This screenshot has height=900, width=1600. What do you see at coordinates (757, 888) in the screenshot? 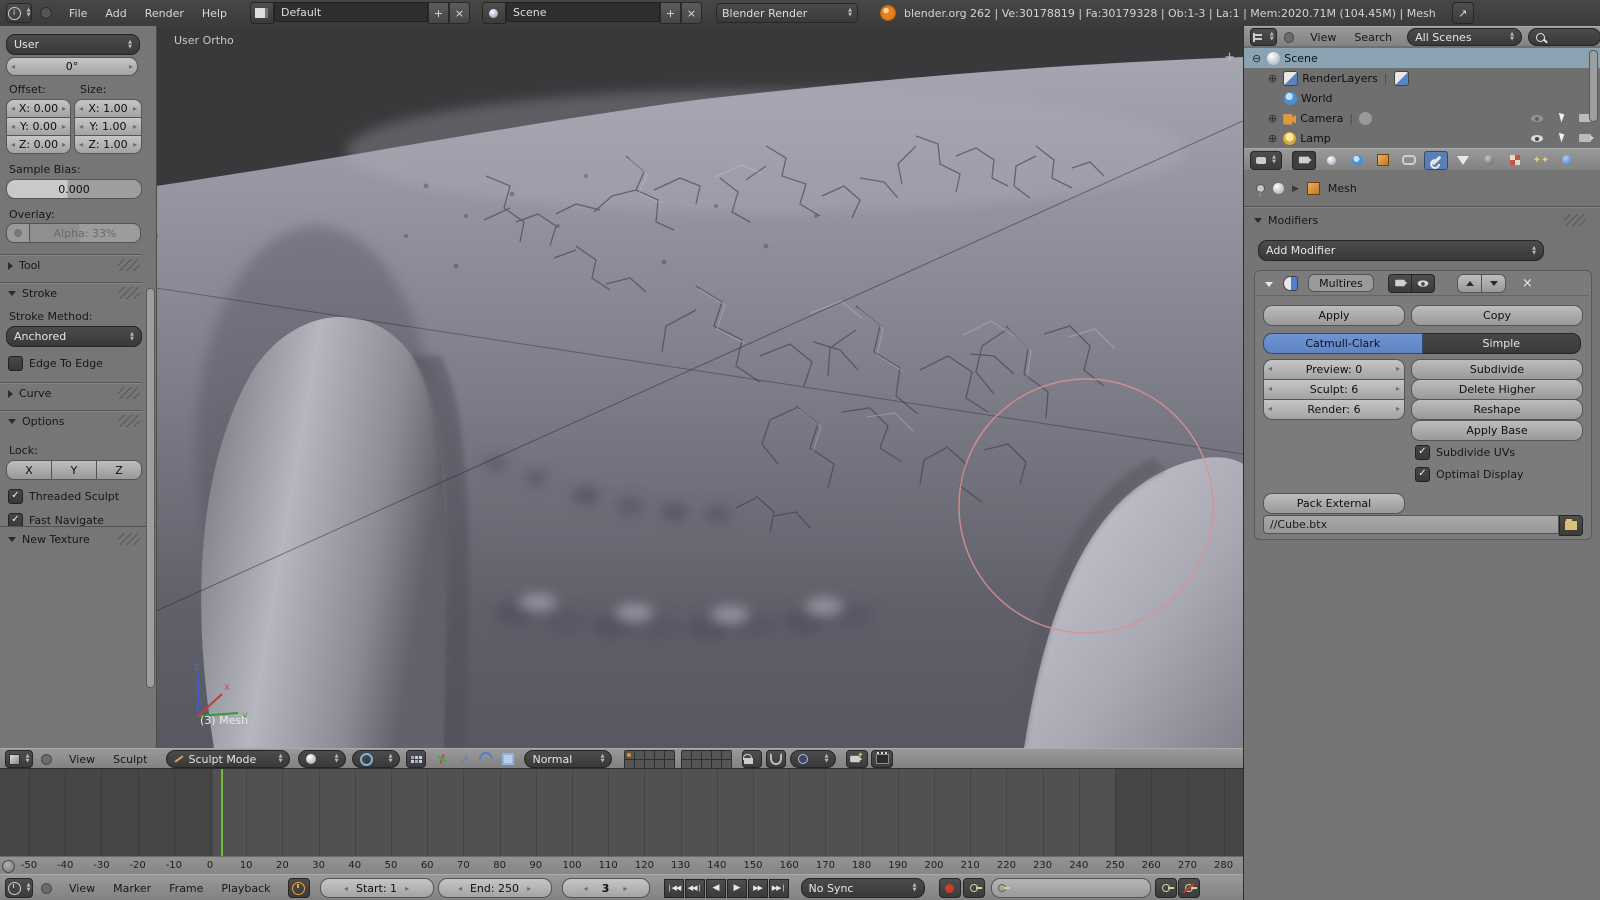
I see `next-keyframe-button: ▶▶` at bounding box center [757, 888].